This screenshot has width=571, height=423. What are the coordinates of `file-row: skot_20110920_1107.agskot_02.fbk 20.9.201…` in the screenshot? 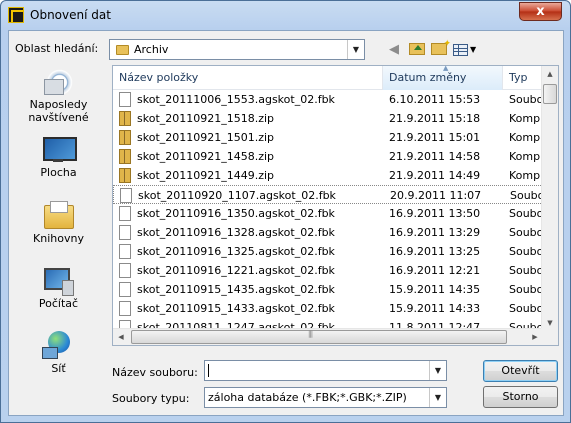 It's located at (328, 194).